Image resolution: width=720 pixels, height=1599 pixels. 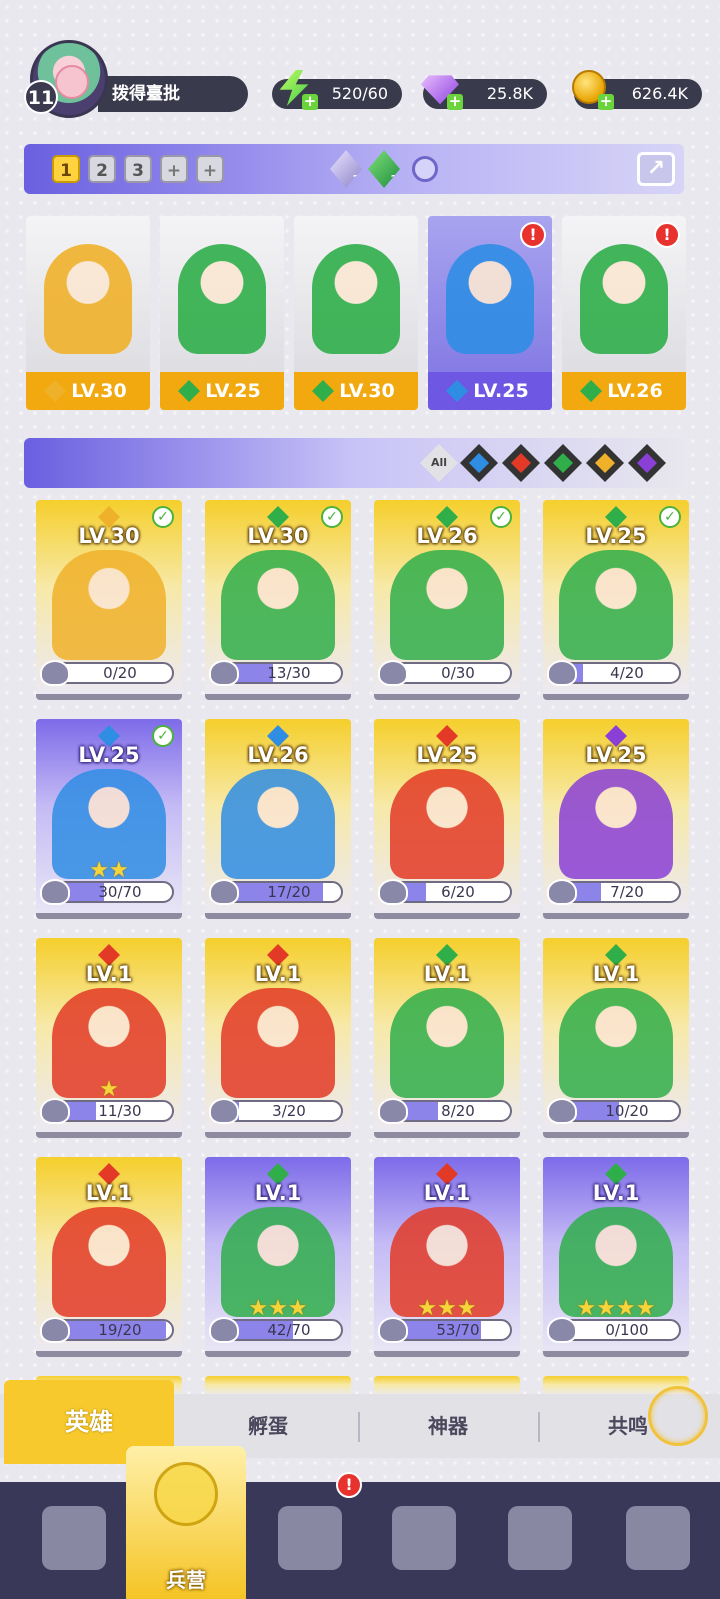 What do you see at coordinates (278, 1386) in the screenshot?
I see `hero-card-partial` at bounding box center [278, 1386].